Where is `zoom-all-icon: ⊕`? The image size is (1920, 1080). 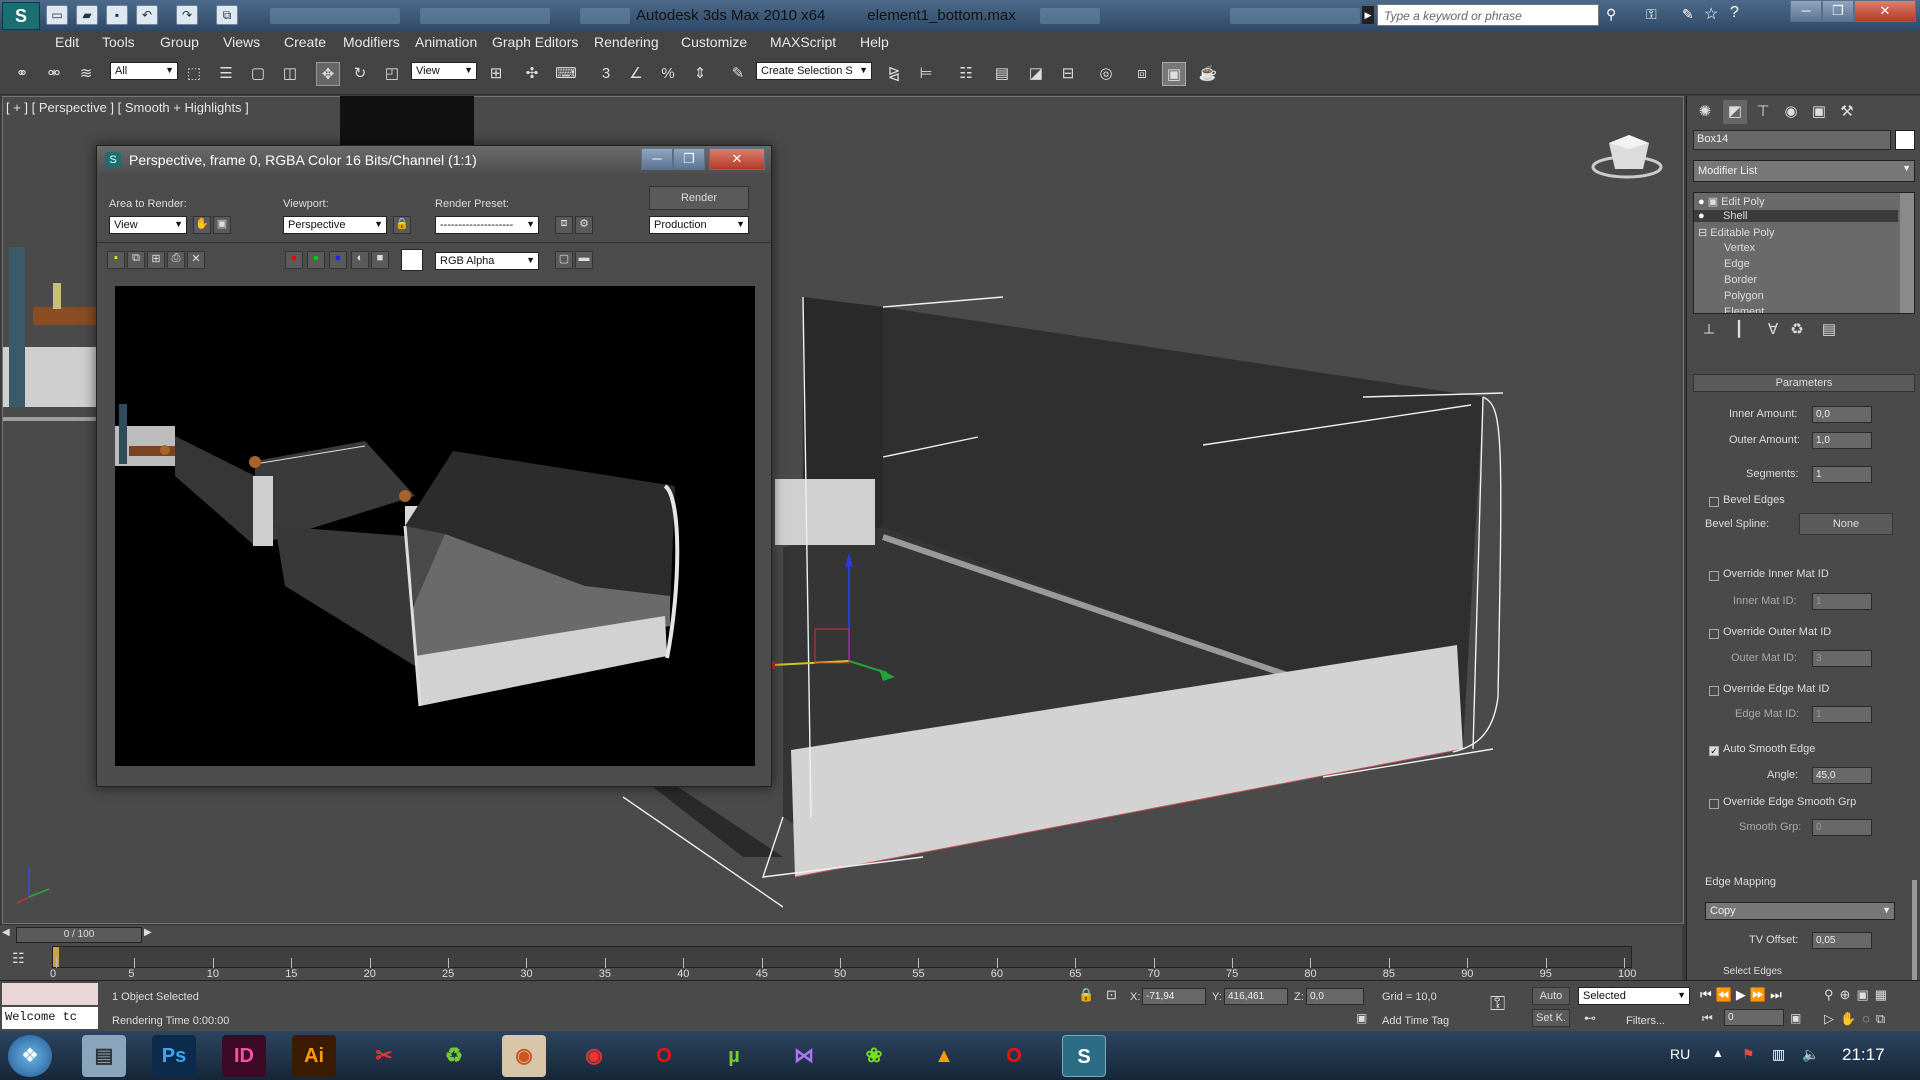
zoom-all-icon: ⊕ is located at coordinates (1848, 994).